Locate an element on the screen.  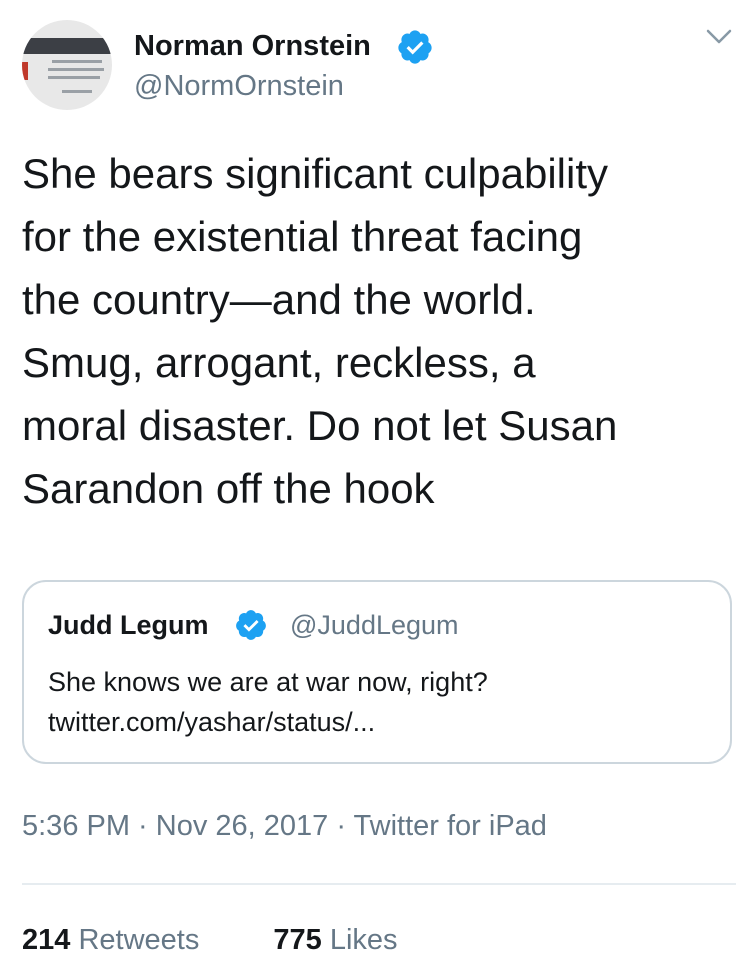
likes-count: 775 is located at coordinates (297, 940).